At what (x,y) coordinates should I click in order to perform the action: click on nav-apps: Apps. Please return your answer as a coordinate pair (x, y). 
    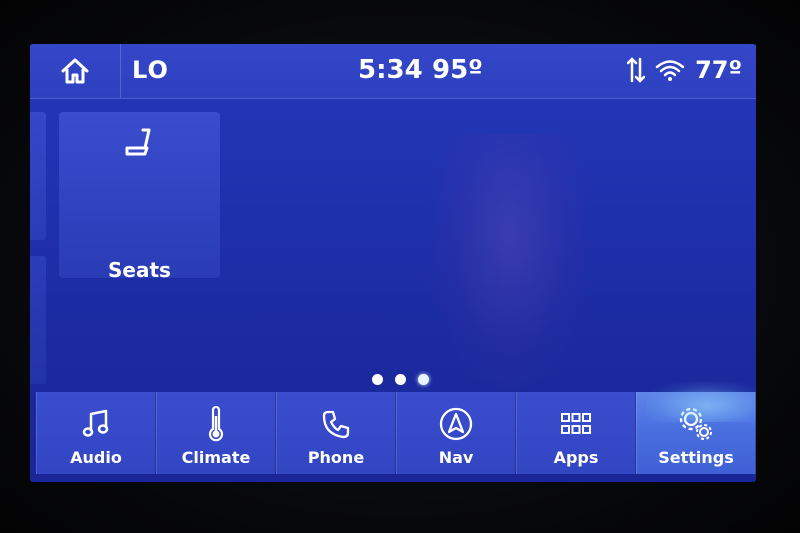
    Looking at the image, I should click on (576, 433).